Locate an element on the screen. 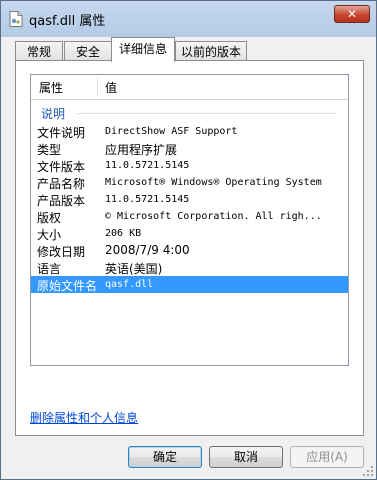  property-name: 产品版本 is located at coordinates (61, 201).